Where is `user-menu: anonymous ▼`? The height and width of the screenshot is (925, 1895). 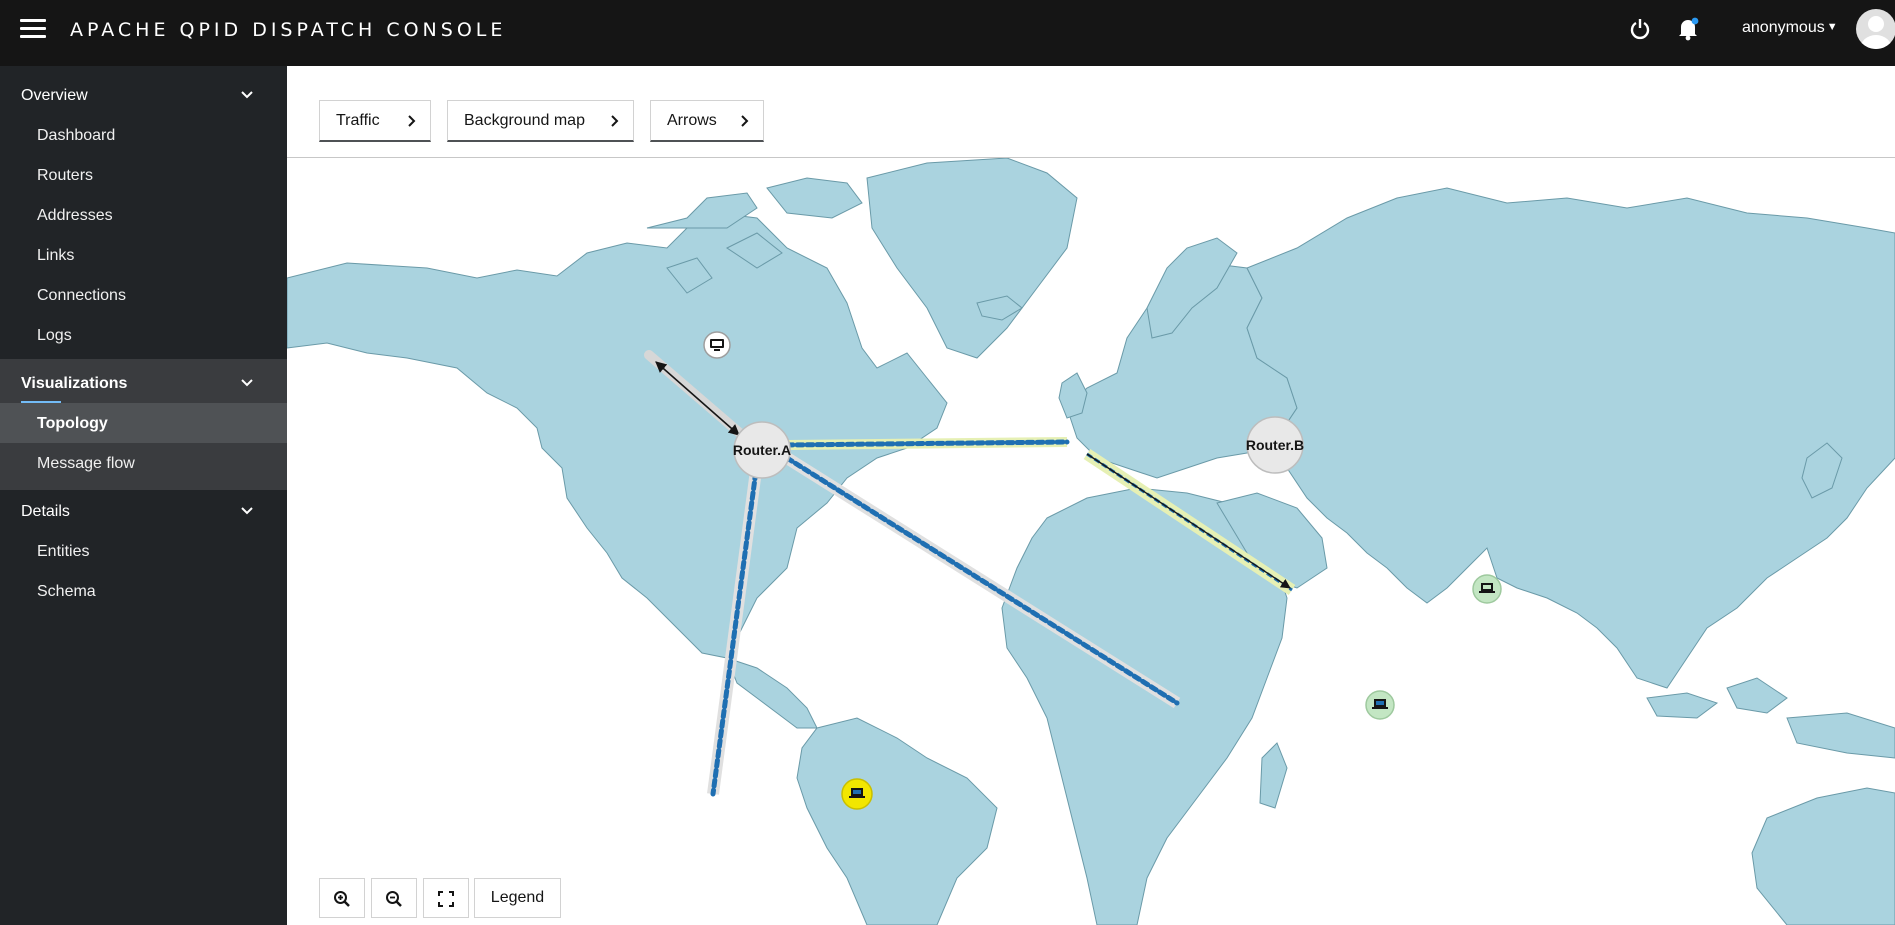
user-menu: anonymous ▼ is located at coordinates (1790, 28).